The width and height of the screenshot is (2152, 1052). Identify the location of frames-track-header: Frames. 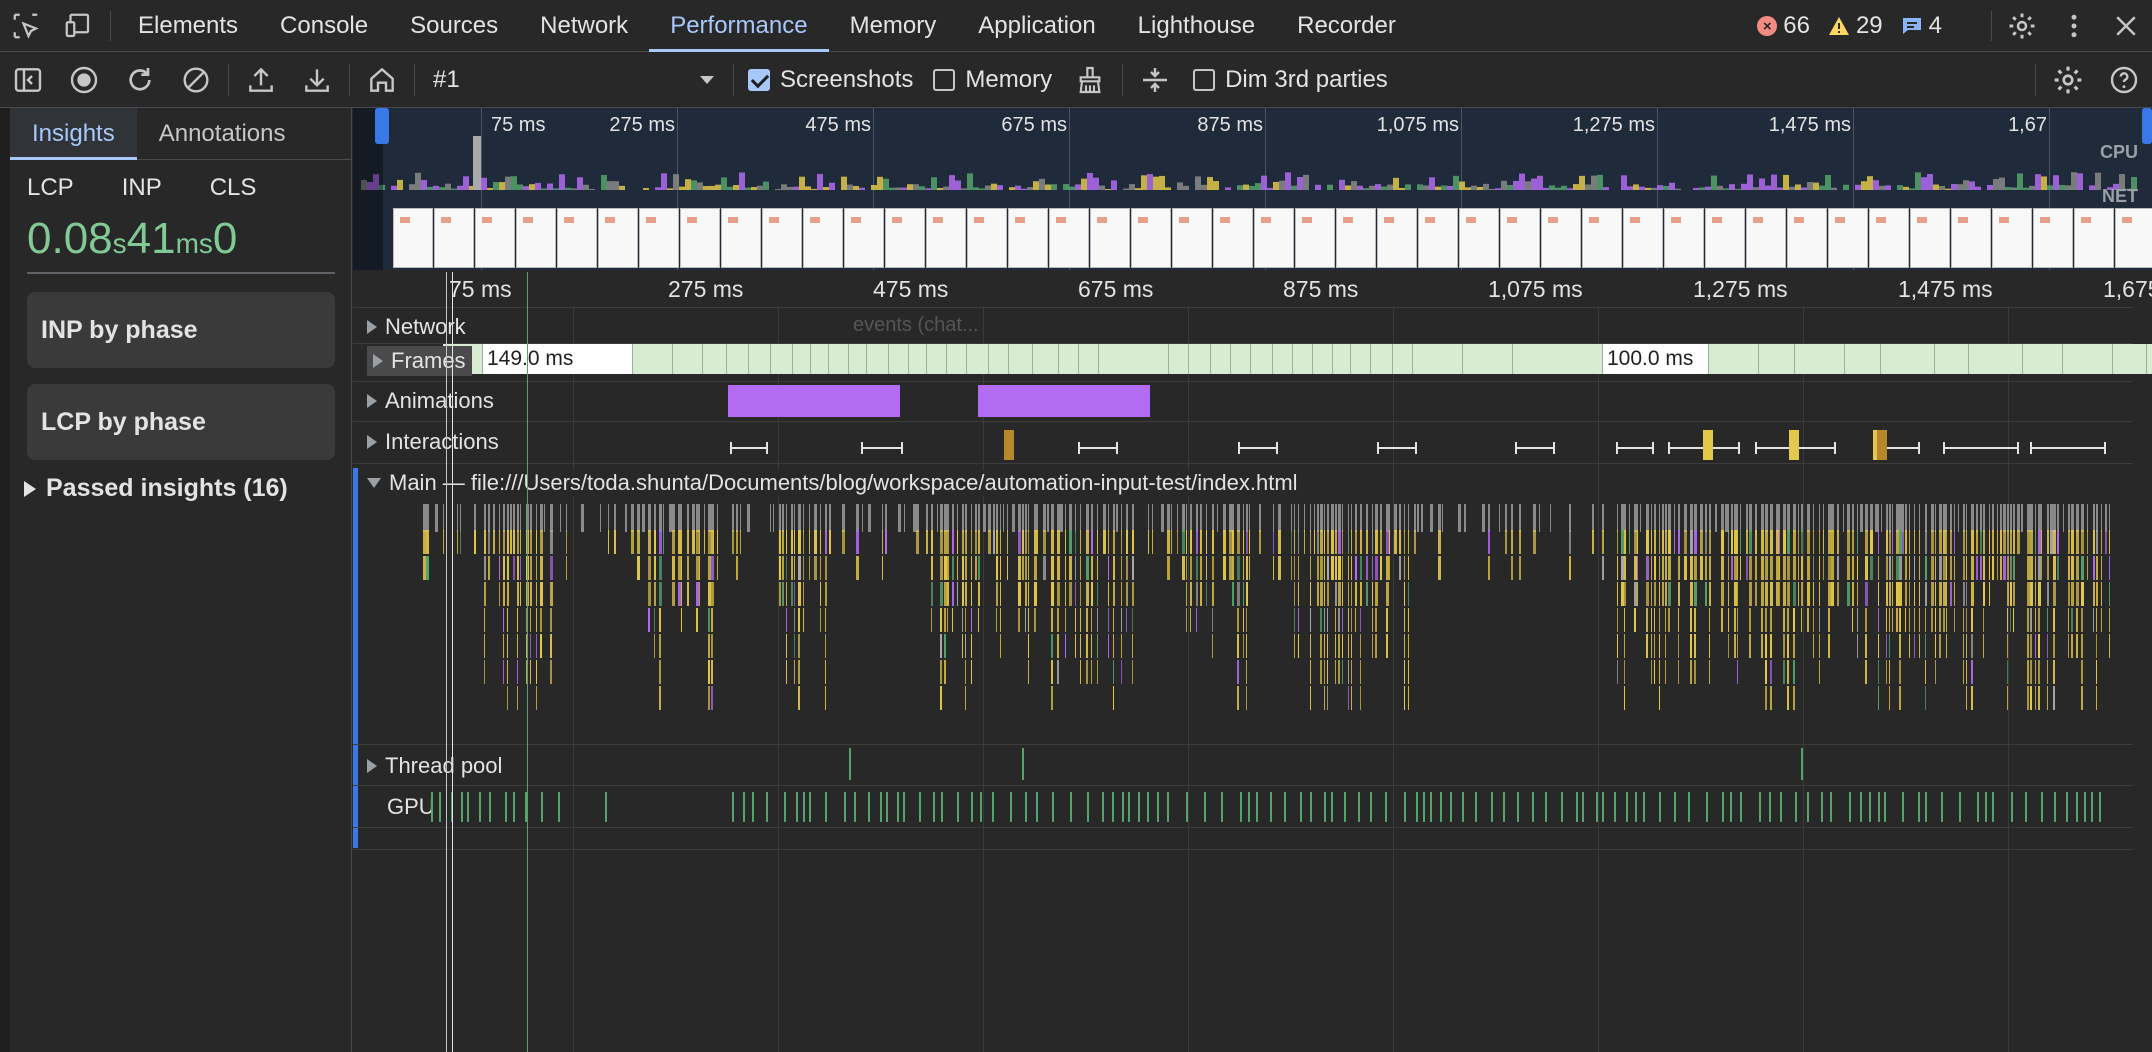
(419, 361).